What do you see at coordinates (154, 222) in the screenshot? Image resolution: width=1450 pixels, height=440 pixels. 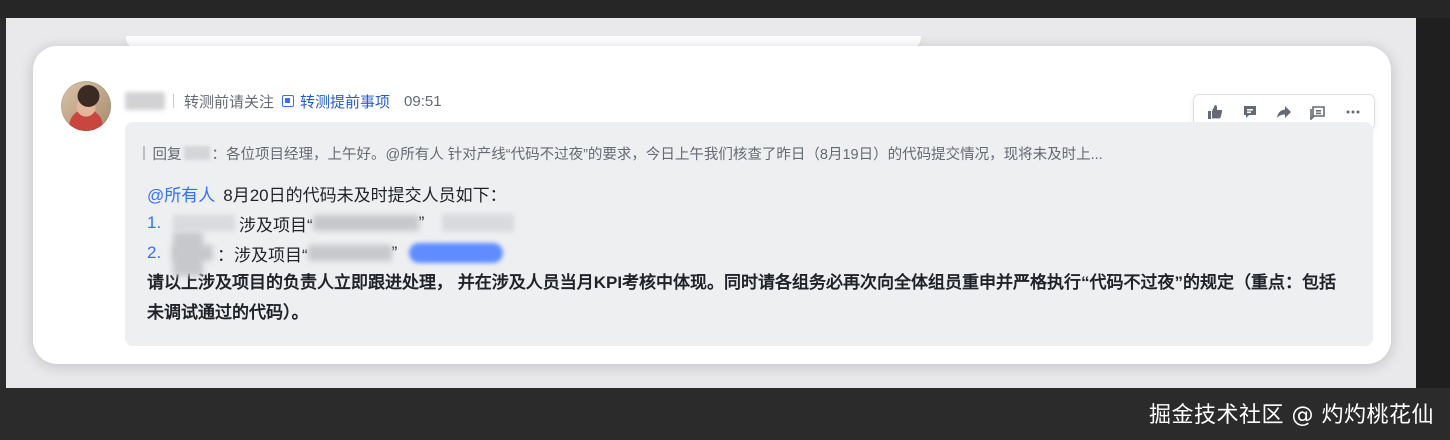 I see `list-number: 1.` at bounding box center [154, 222].